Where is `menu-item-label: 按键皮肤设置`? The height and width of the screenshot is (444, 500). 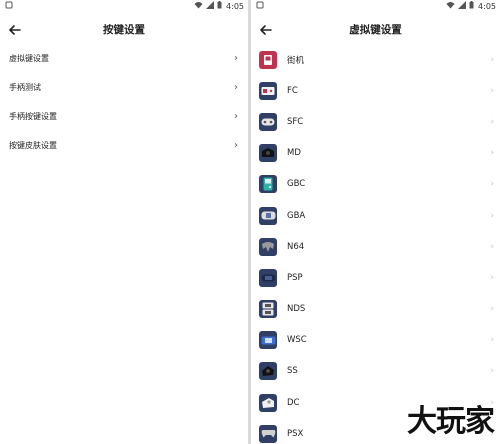
menu-item-label: 按键皮肤设置 is located at coordinates (33, 145).